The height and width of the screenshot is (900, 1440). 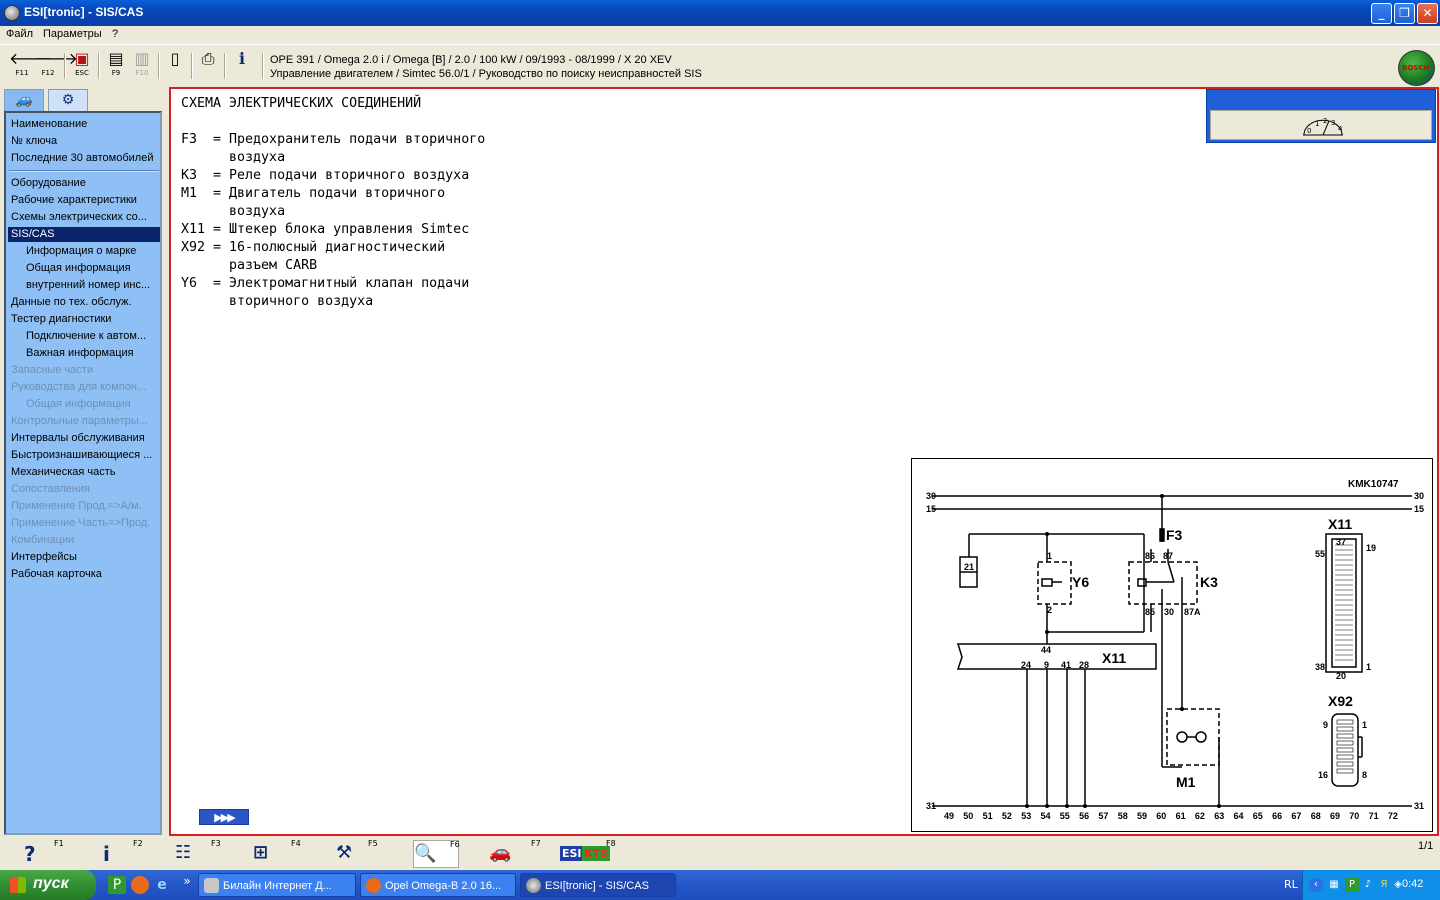 What do you see at coordinates (85, 124) in the screenshot?
I see `sidebar-item-name: Наименование` at bounding box center [85, 124].